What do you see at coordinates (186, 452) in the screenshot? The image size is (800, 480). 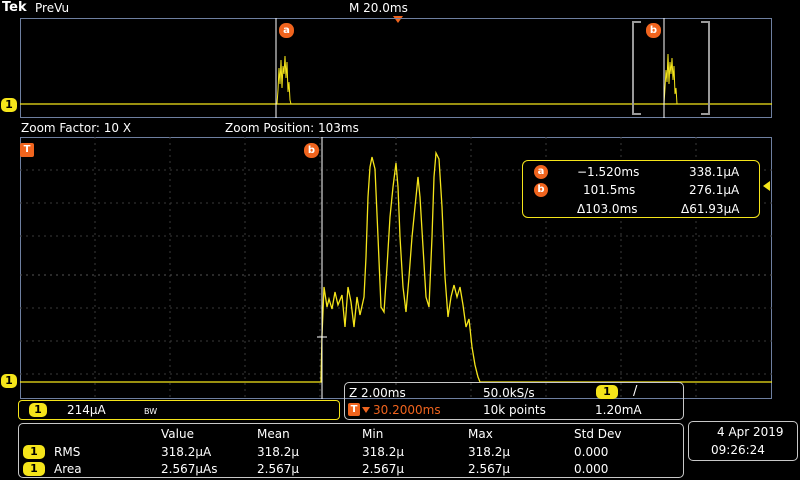 I see `table-cell: 318.2µA` at bounding box center [186, 452].